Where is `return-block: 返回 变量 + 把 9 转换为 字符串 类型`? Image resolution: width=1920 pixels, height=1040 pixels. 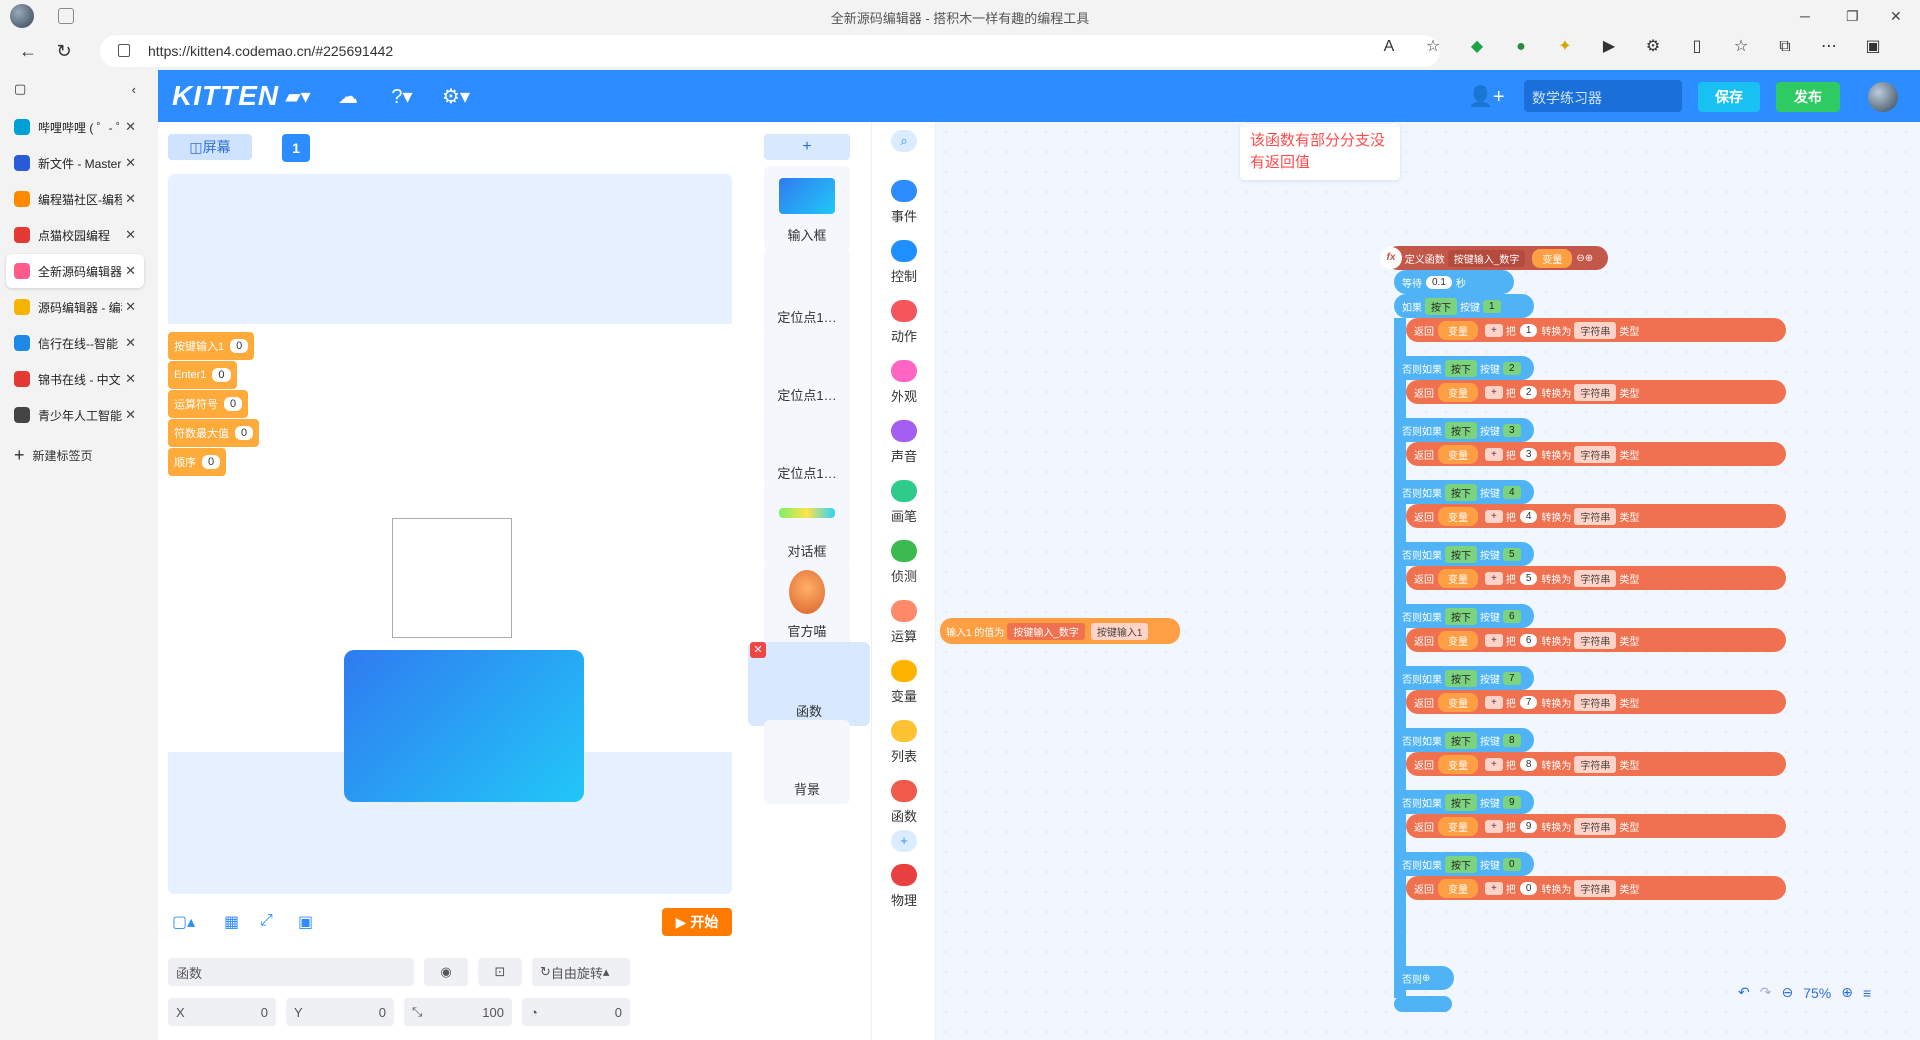
return-block: 返回 变量 + 把 9 转换为 字符串 类型 is located at coordinates (1596, 826).